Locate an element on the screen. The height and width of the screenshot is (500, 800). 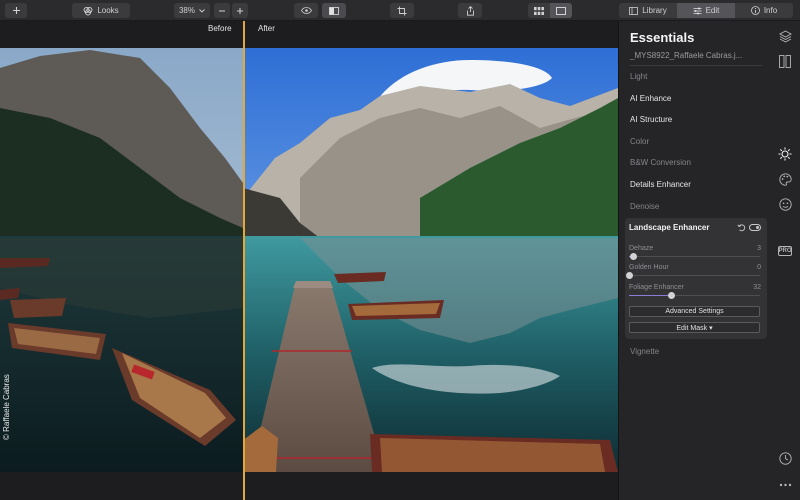
tool-denoise: Denoise is located at coordinates (644, 206).